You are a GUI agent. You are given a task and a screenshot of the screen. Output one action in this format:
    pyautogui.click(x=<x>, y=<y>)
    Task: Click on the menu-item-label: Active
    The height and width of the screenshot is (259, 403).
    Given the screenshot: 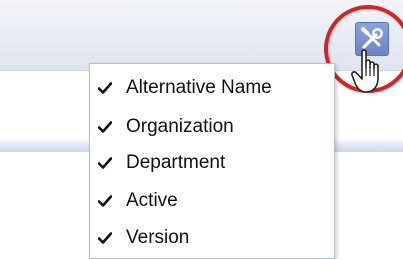 What is the action you would take?
    pyautogui.click(x=152, y=200)
    